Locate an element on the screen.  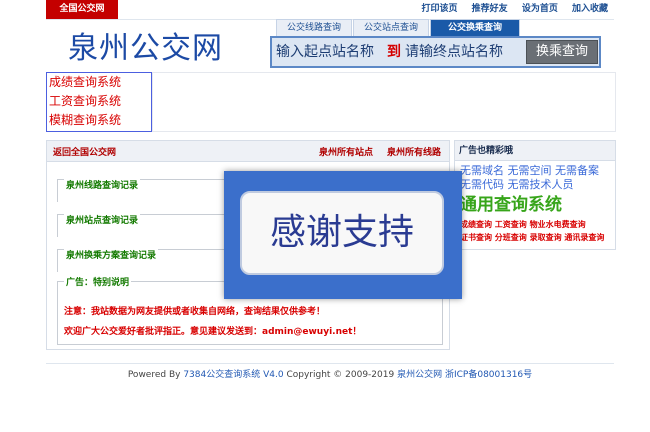
thanks-popup: 感谢支持 is located at coordinates (343, 235).